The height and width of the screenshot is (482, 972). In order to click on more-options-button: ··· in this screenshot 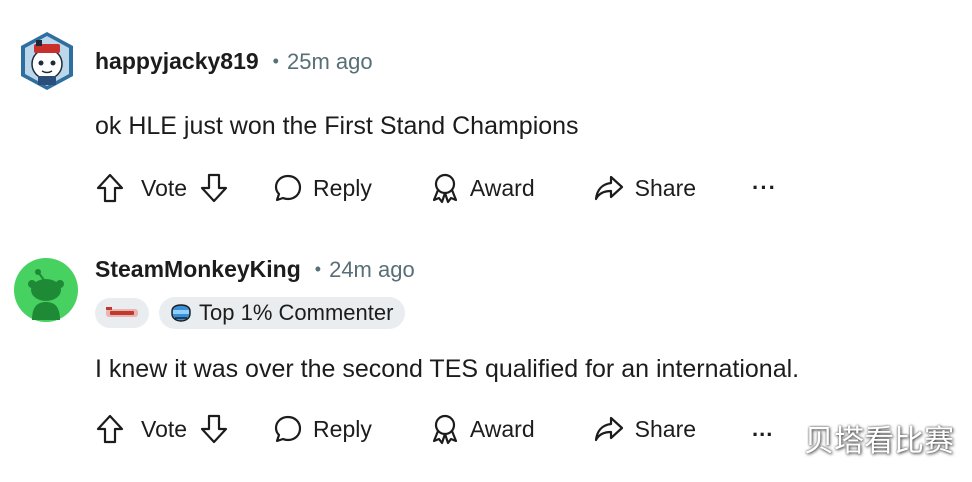, I will do `click(764, 188)`.